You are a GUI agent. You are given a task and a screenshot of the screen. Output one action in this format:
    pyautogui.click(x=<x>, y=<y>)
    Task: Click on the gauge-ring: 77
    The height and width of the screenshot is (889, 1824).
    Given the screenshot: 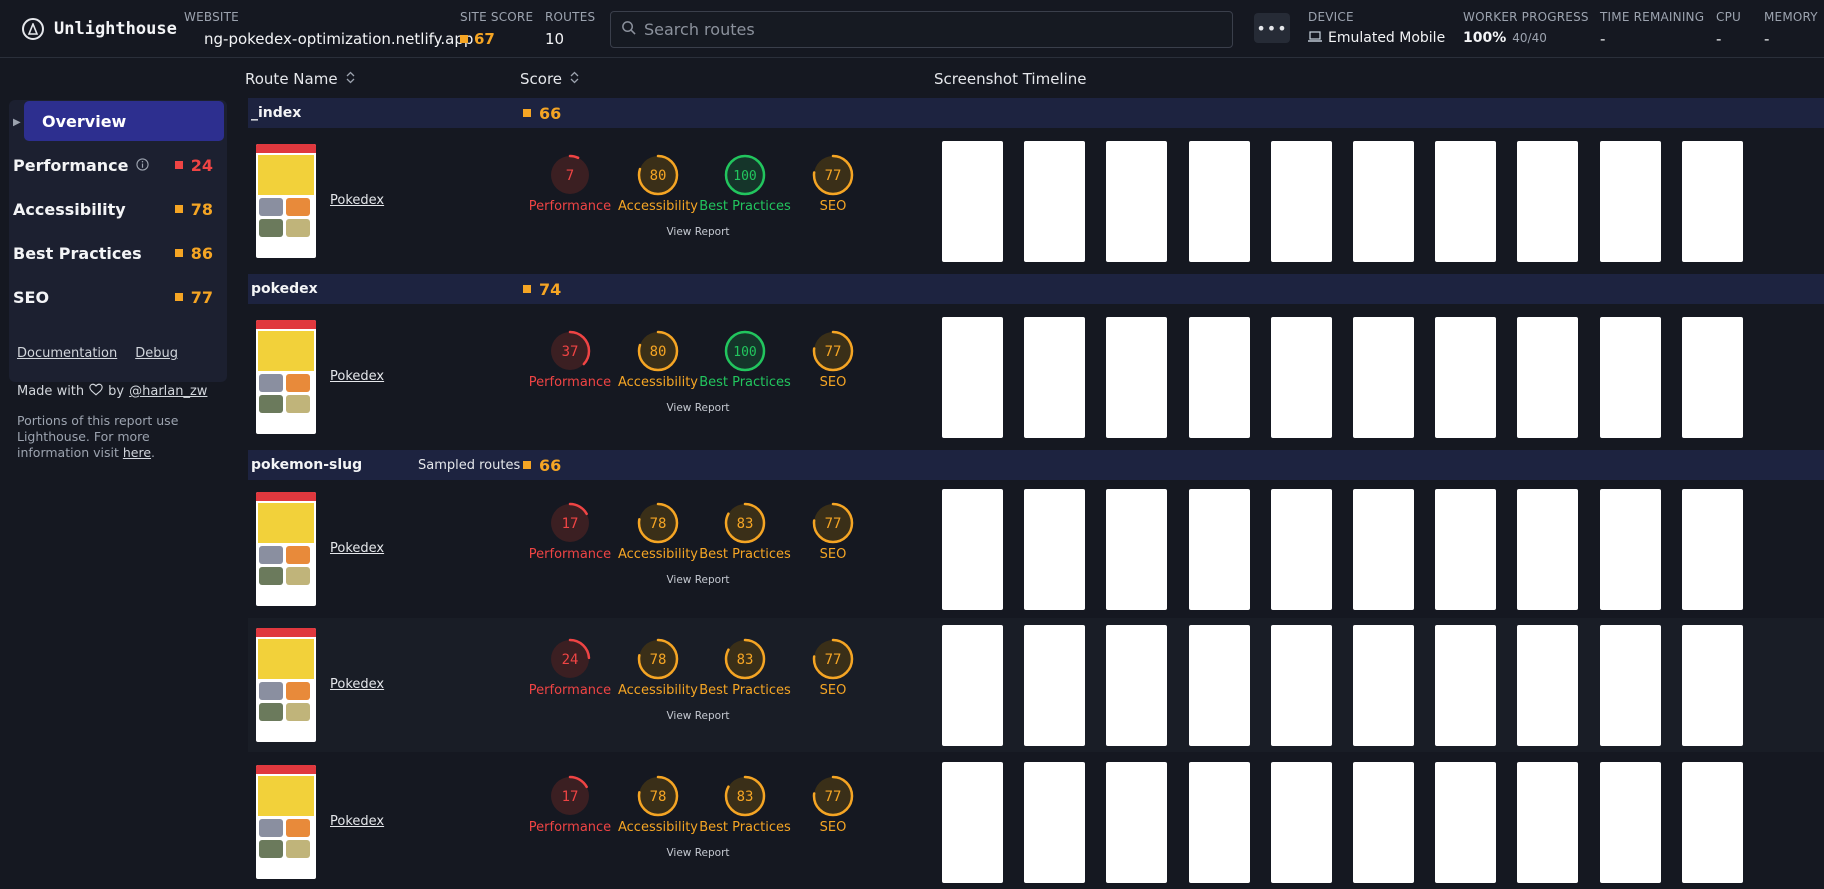 What is the action you would take?
    pyautogui.click(x=833, y=659)
    